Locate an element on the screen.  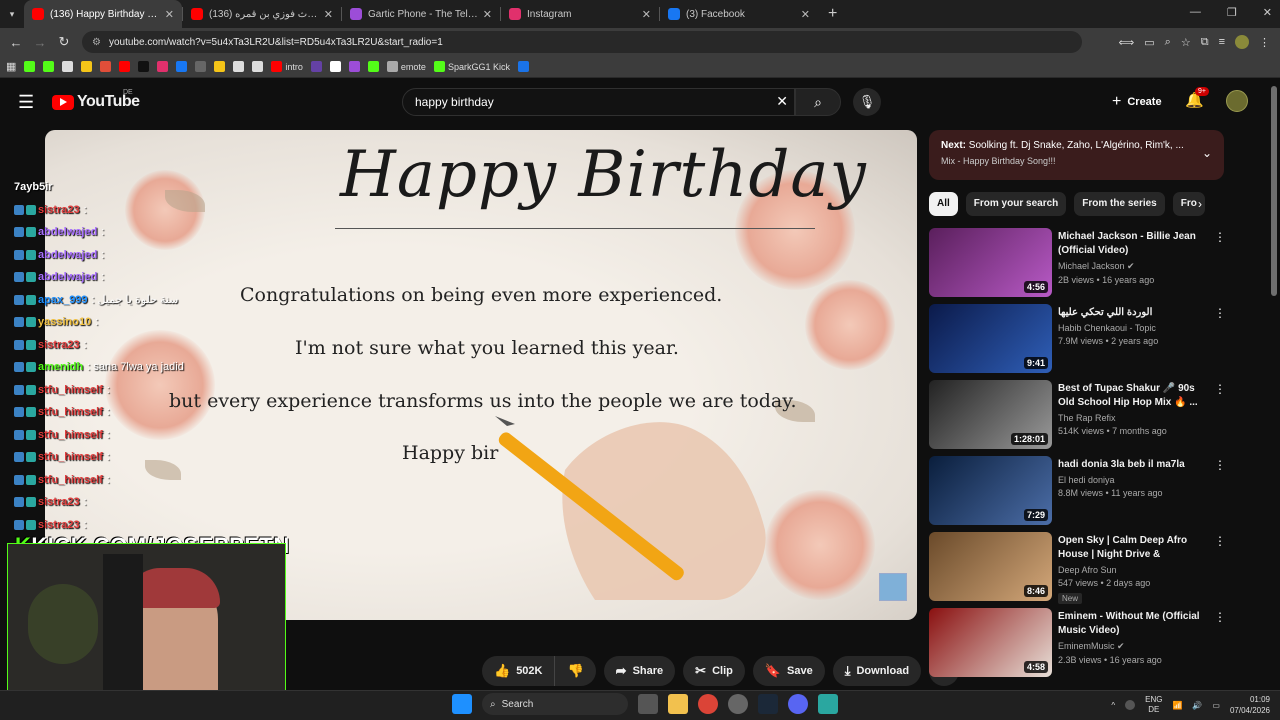
chevron-right-icon: › is located at coordinates (1200, 204).